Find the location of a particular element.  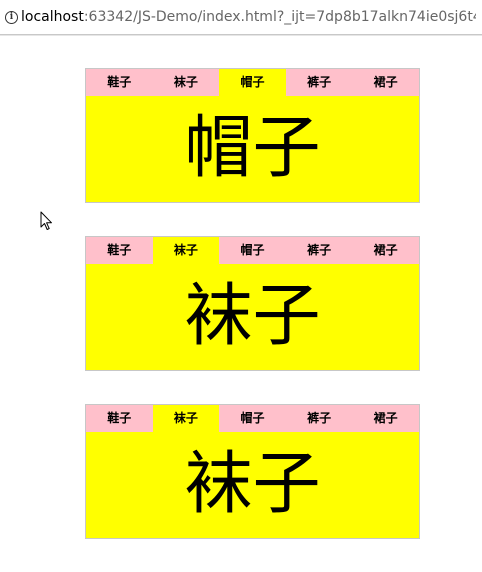

tab-content: 帽子 is located at coordinates (252, 148).